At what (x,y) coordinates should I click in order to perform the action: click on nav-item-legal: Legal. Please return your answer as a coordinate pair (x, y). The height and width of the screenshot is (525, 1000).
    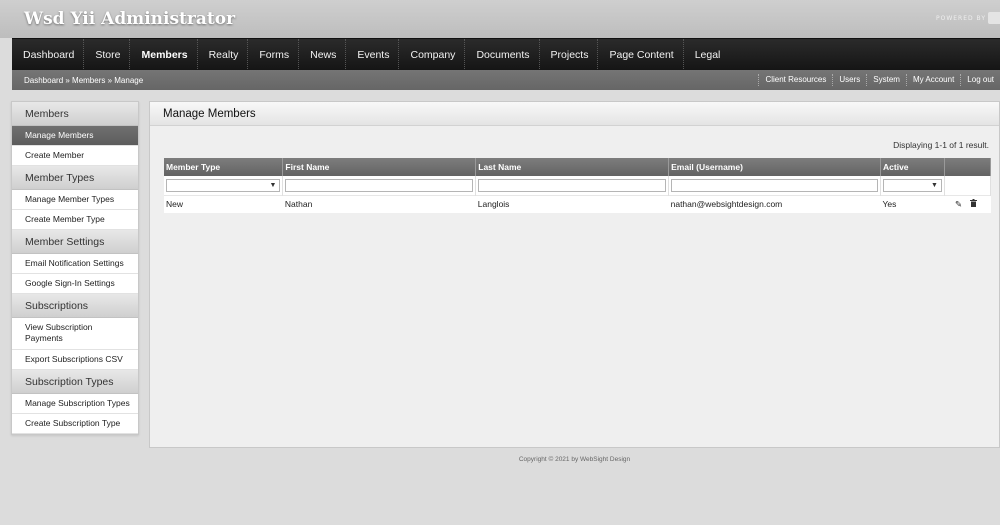
    Looking at the image, I should click on (707, 55).